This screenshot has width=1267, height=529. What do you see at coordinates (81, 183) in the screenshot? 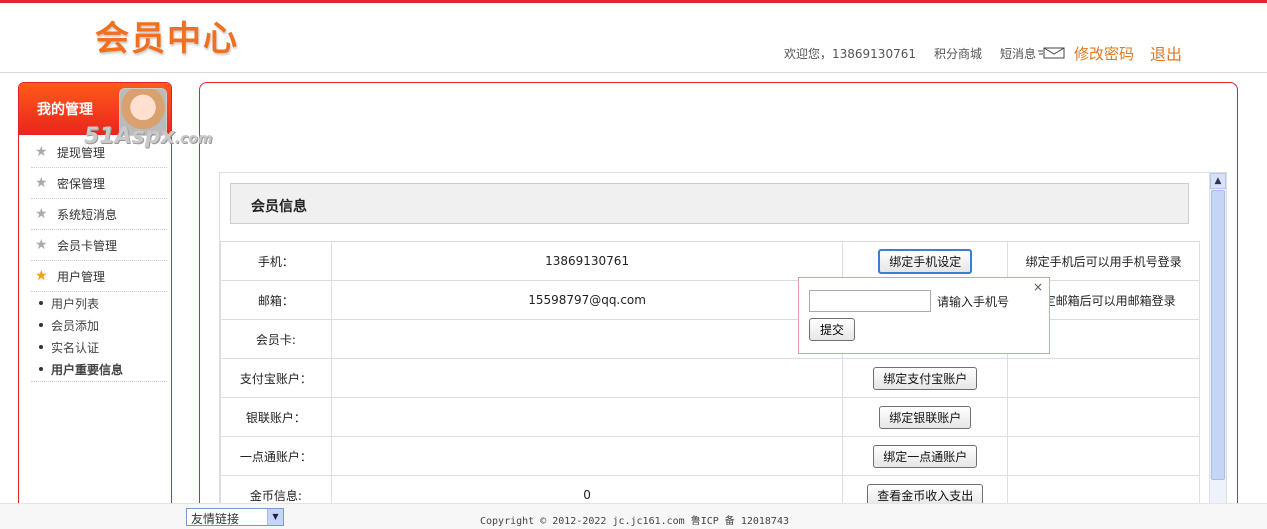
I see `sidebar-item-label: 密保管理` at bounding box center [81, 183].